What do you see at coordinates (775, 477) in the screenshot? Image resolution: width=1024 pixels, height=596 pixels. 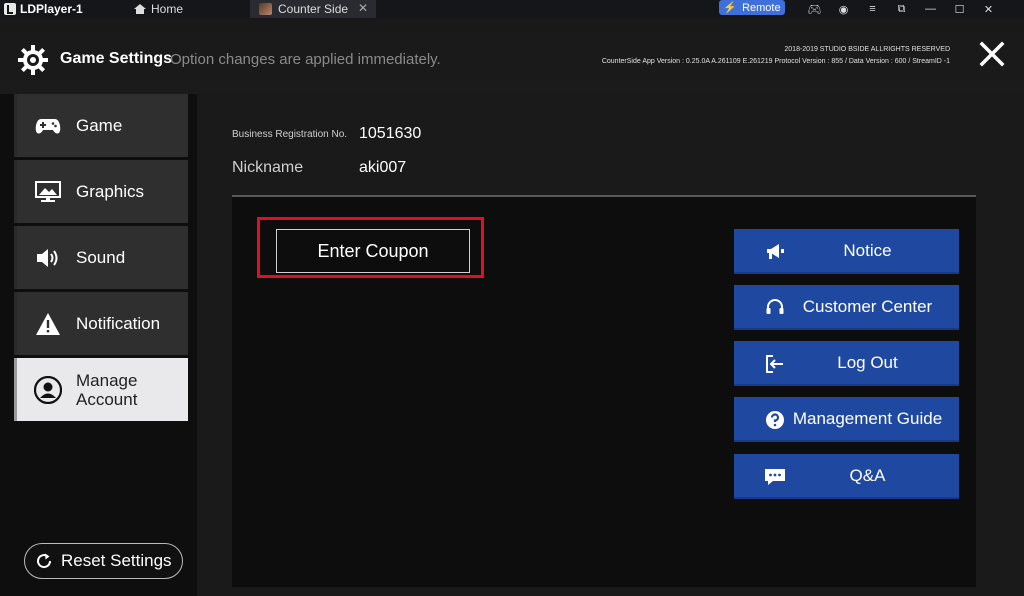 I see `chat-icon` at bounding box center [775, 477].